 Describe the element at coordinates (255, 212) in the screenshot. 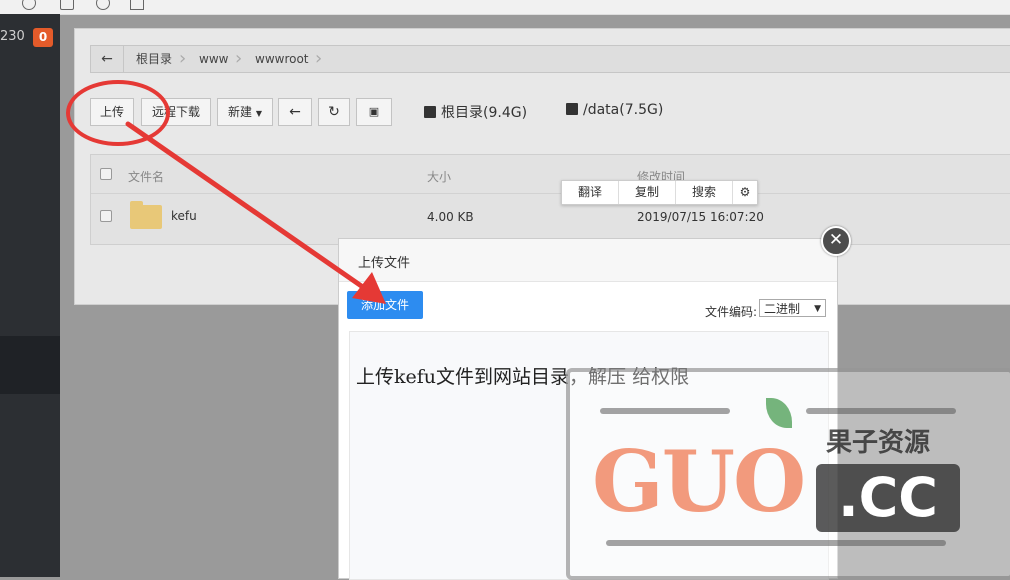

I see `annotation-arrow-icon` at that location.